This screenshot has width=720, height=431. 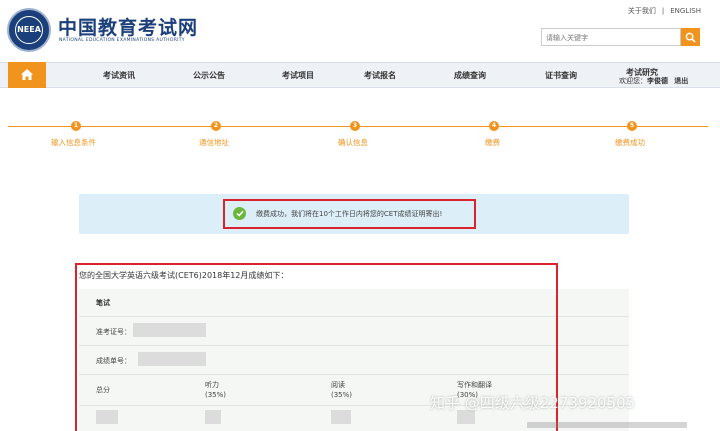 I want to click on user-name: 李俊德, so click(x=657, y=81).